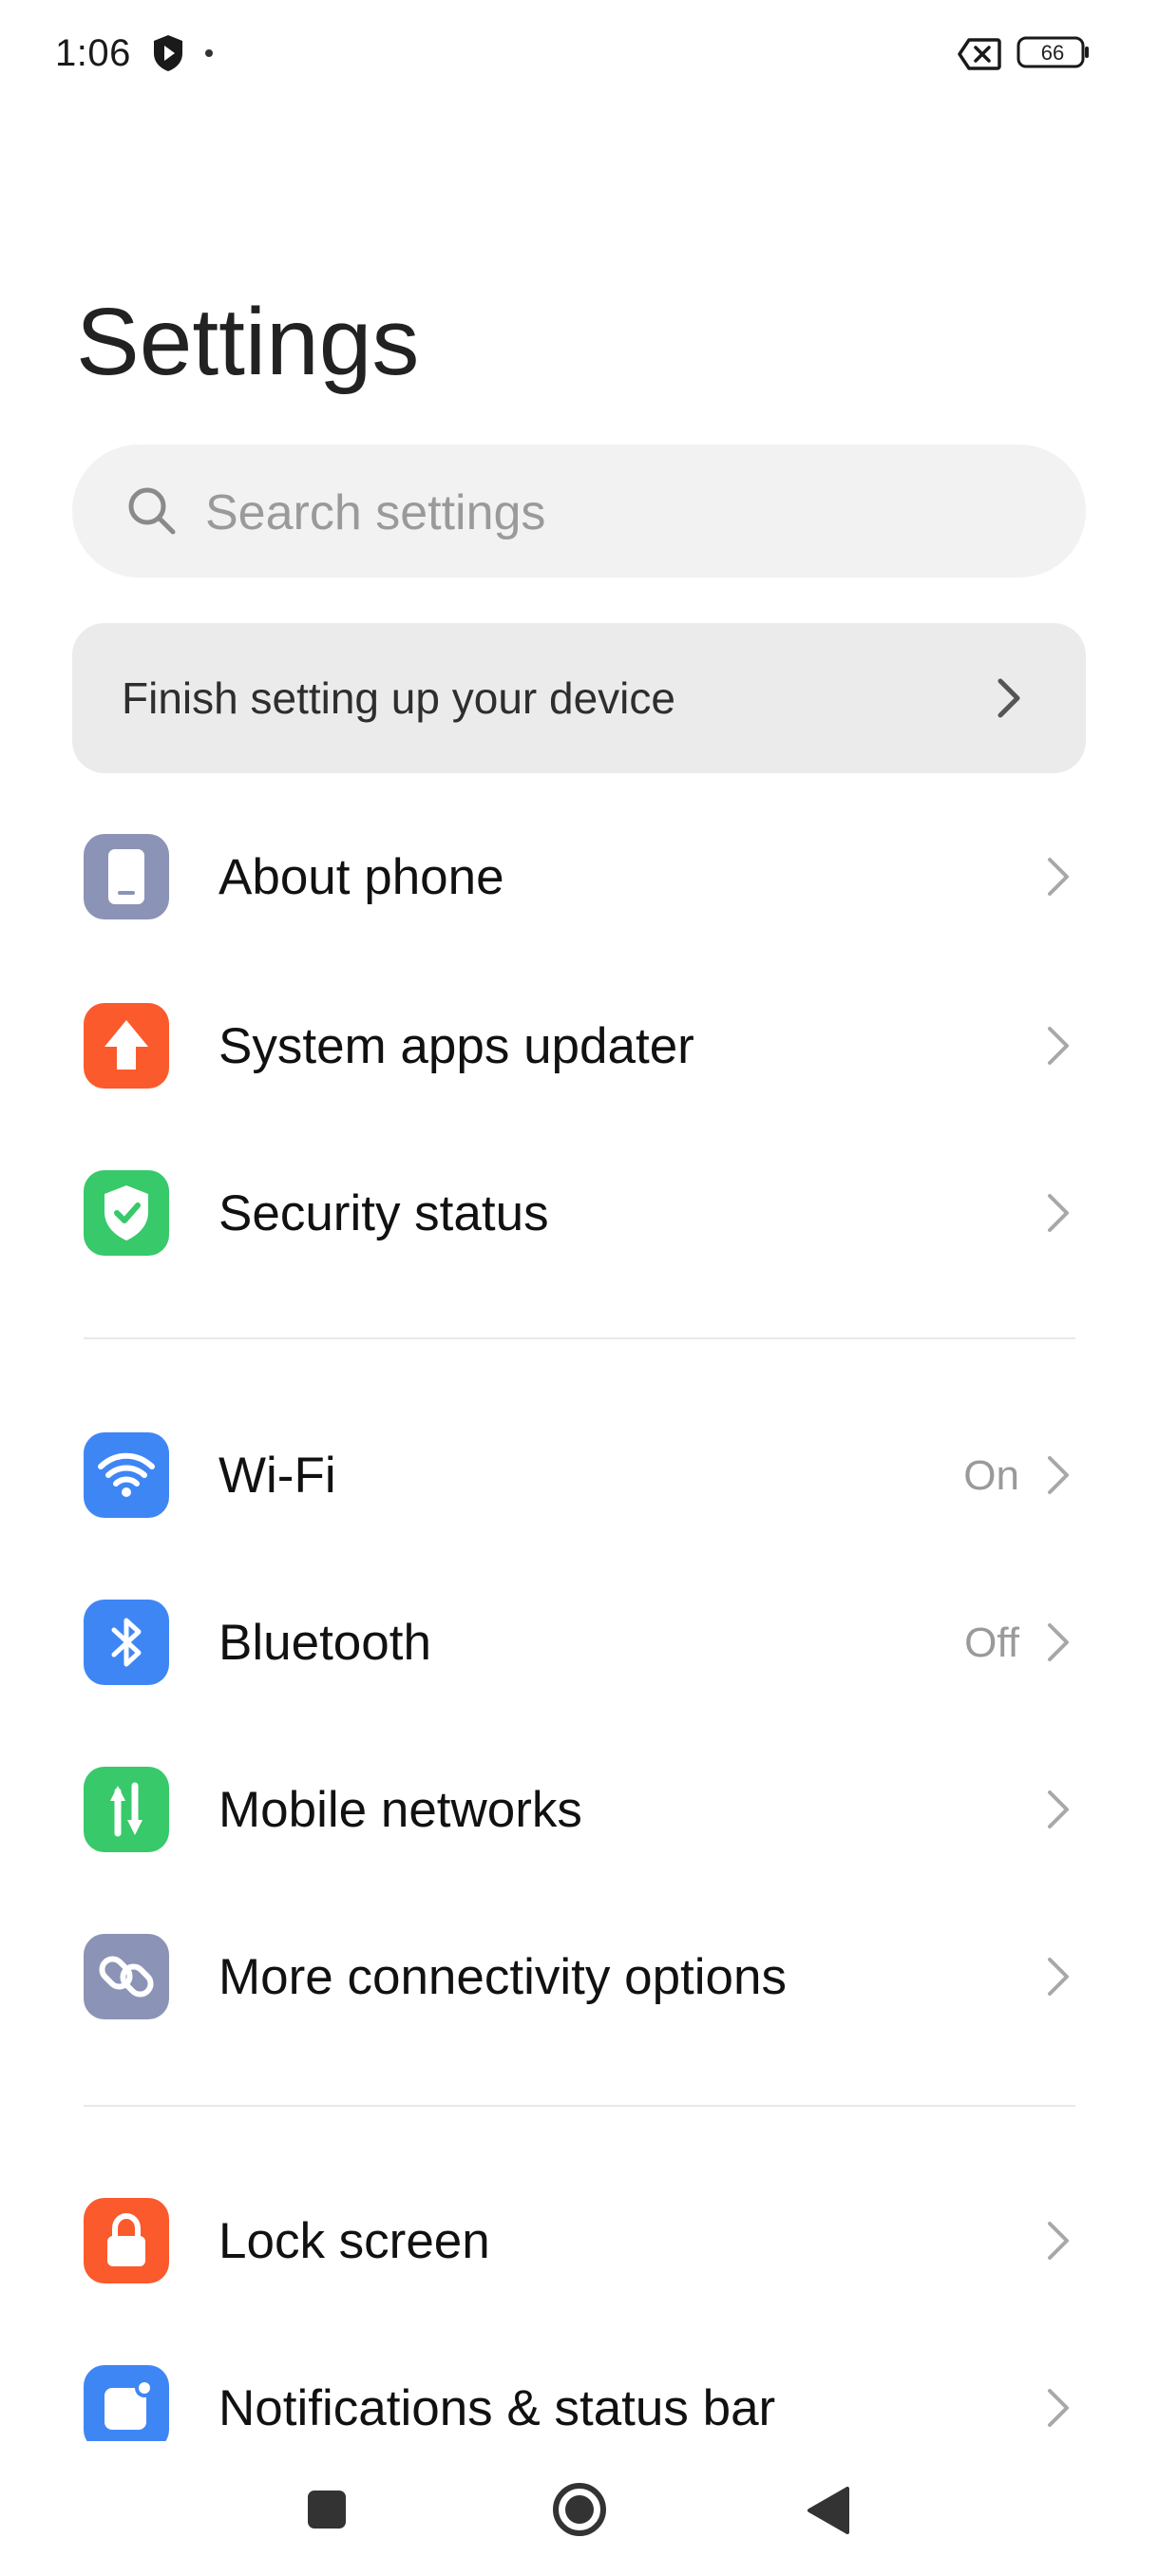 This screenshot has width=1159, height=2576. What do you see at coordinates (126, 1642) in the screenshot?
I see `bluetooth-icon` at bounding box center [126, 1642].